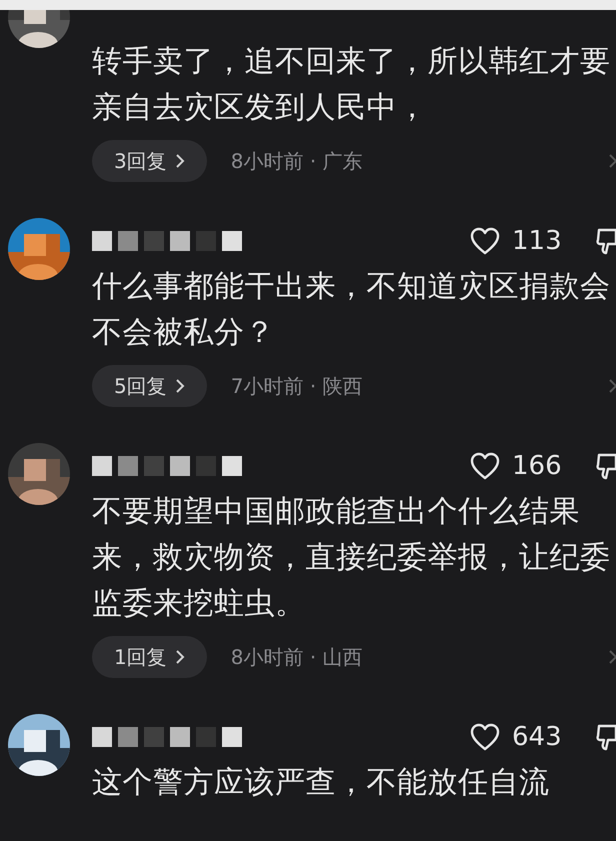 Image resolution: width=616 pixels, height=841 pixels. I want to click on comment-text: 这个警方应该严查，不能放任自流, so click(321, 783).